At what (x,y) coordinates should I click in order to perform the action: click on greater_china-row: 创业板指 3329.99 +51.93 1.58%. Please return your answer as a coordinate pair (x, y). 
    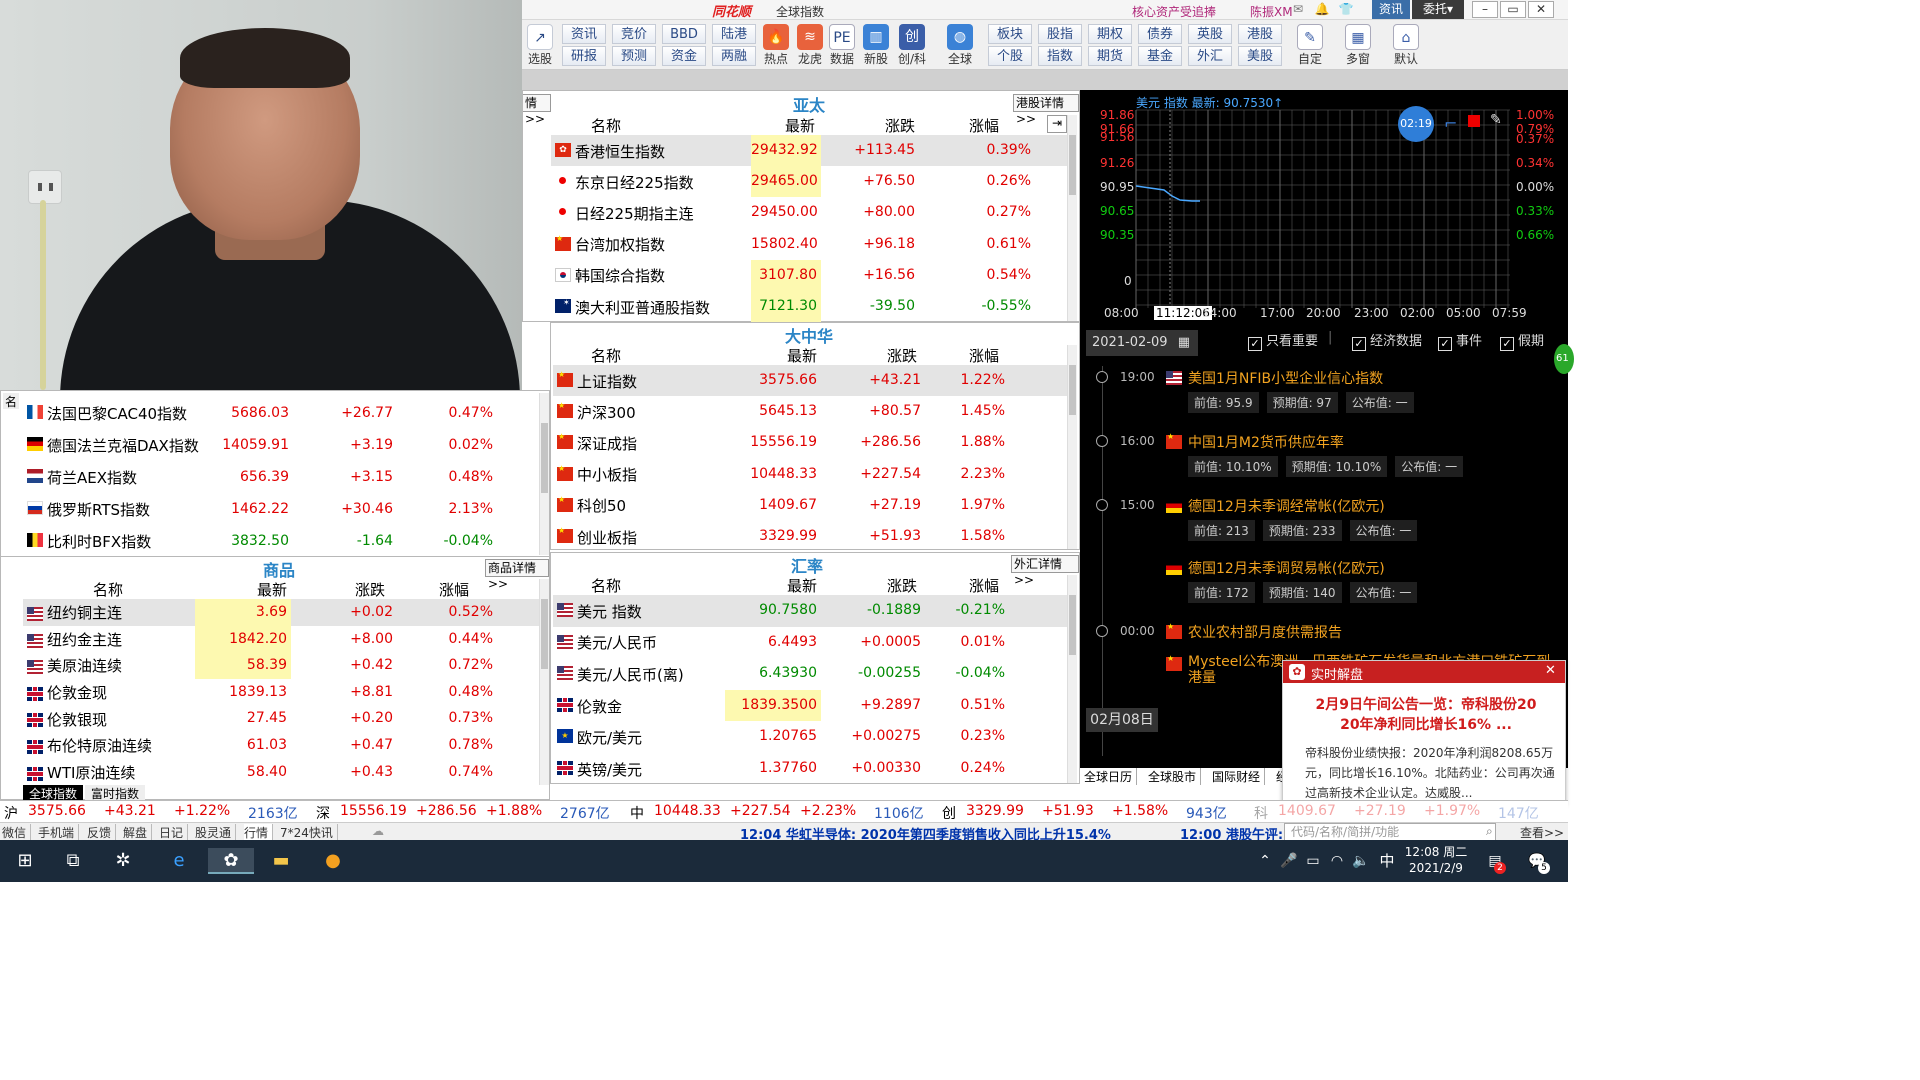
    Looking at the image, I should click on (810, 536).